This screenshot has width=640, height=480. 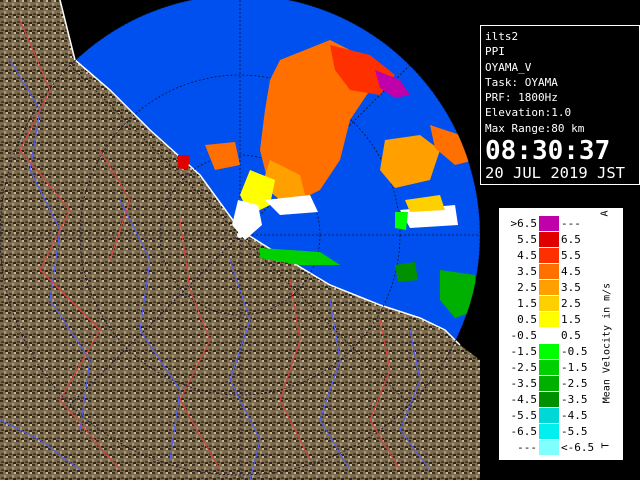 What do you see at coordinates (524, 431) in the screenshot?
I see `legend-low-value: -6.5` at bounding box center [524, 431].